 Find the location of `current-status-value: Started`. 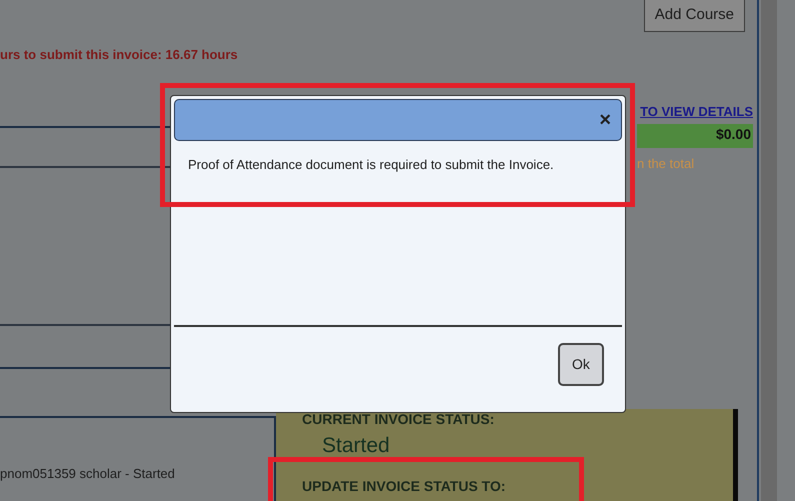

current-status-value: Started is located at coordinates (356, 446).